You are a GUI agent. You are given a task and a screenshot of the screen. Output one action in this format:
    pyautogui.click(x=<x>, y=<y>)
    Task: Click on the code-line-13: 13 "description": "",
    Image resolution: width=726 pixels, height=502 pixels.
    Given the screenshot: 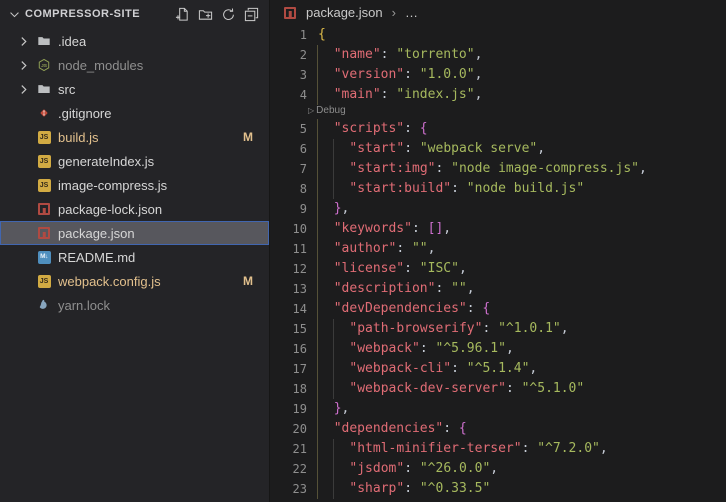 What is the action you would take?
    pyautogui.click(x=498, y=289)
    